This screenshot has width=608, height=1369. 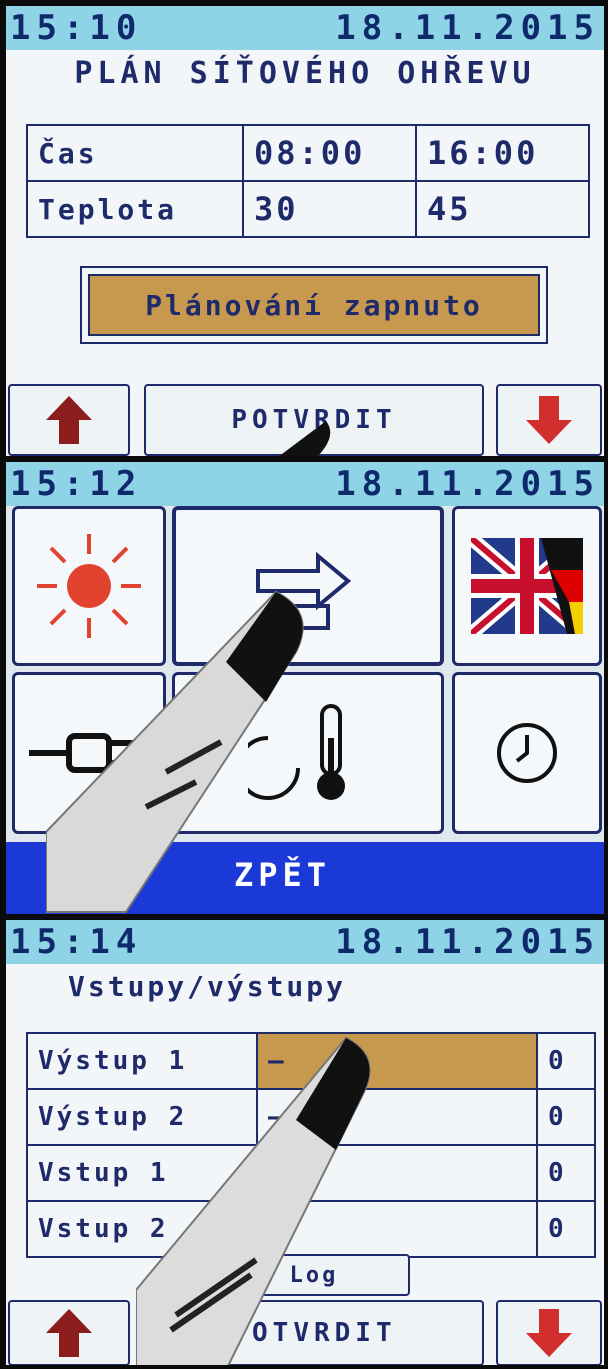 I want to click on page-title: PLÁN SÍŤOVÉHO OHŘEVU, so click(x=305, y=73).